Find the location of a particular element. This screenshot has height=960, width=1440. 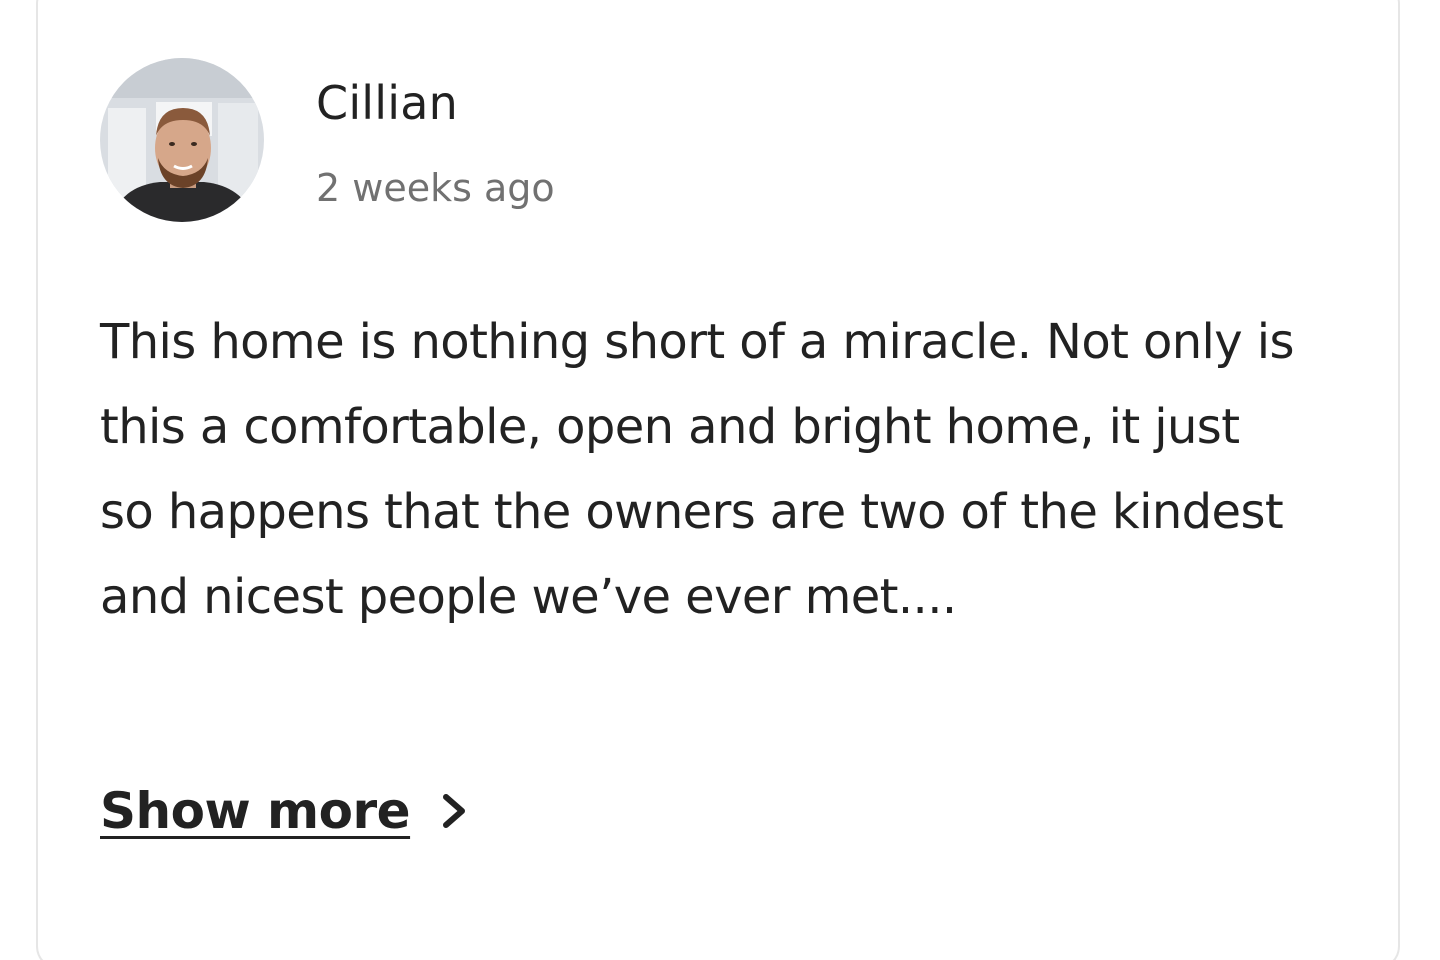

review-date: 2 weeks ago is located at coordinates (435, 188).